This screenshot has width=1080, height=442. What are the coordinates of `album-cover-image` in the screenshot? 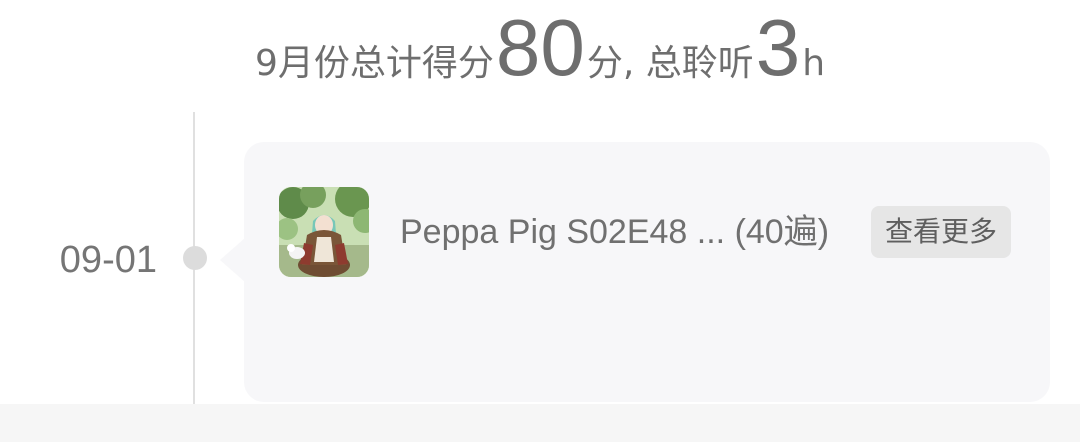 It's located at (324, 232).